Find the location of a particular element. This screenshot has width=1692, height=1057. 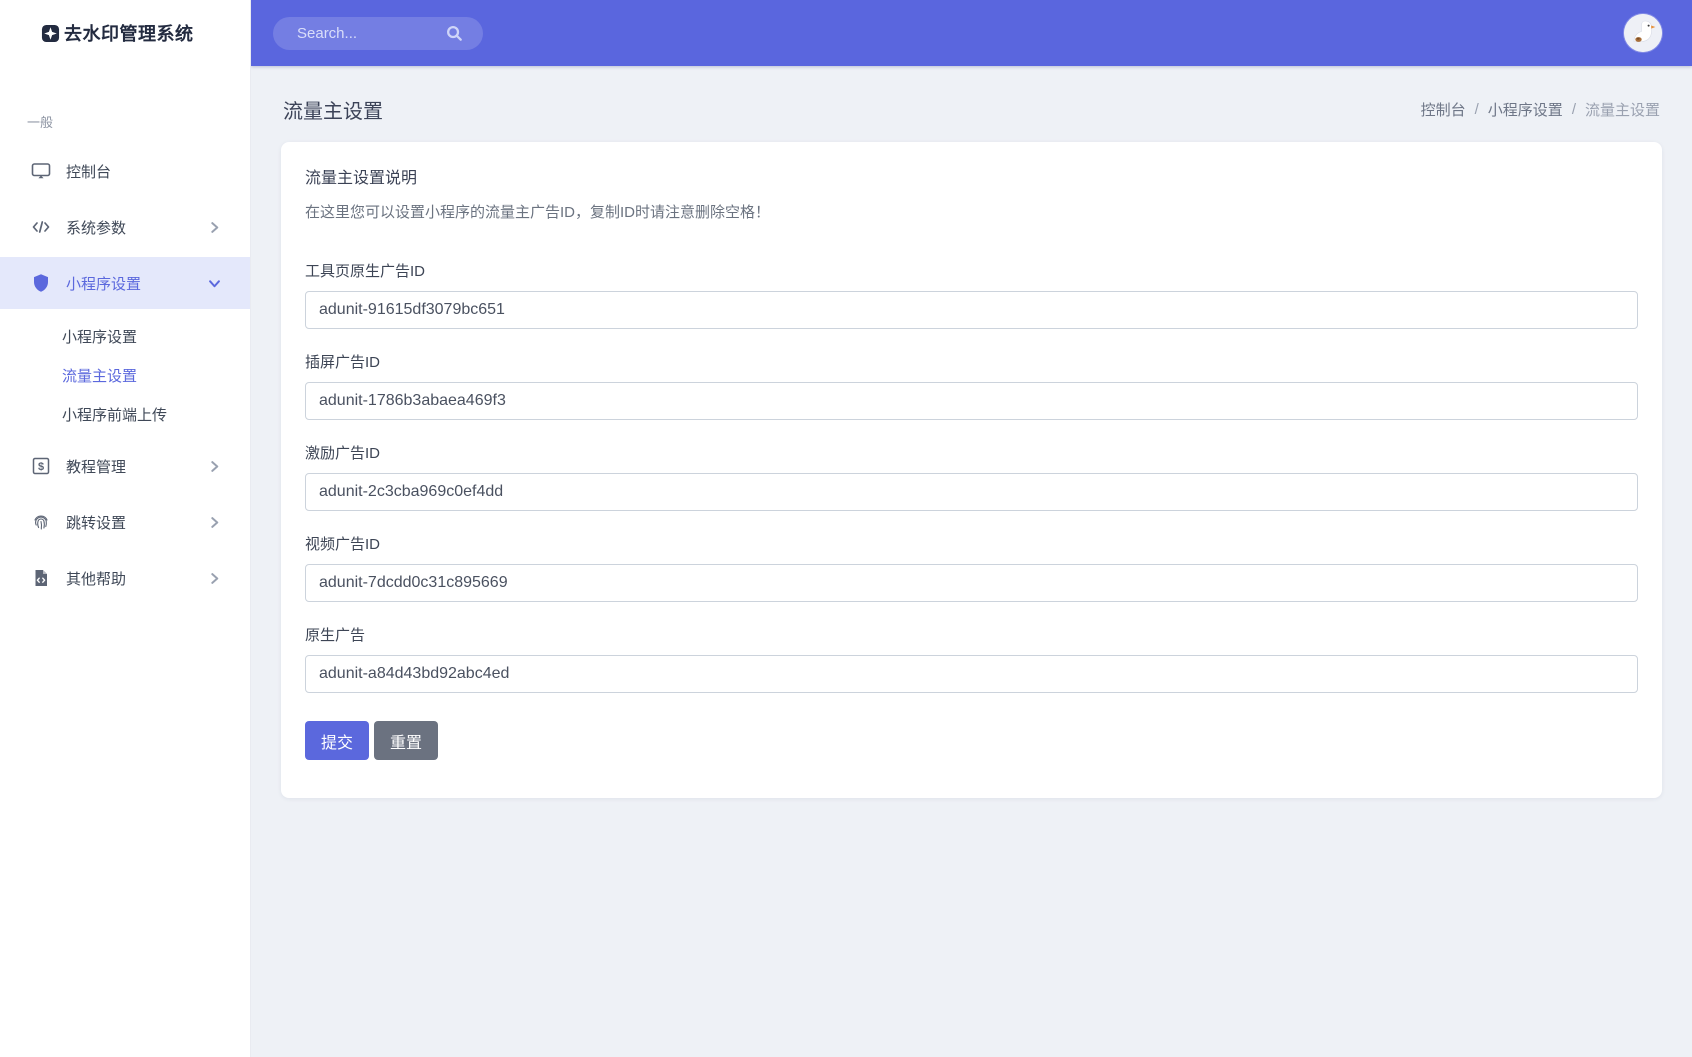

tool-native-ad-input is located at coordinates (971, 310).